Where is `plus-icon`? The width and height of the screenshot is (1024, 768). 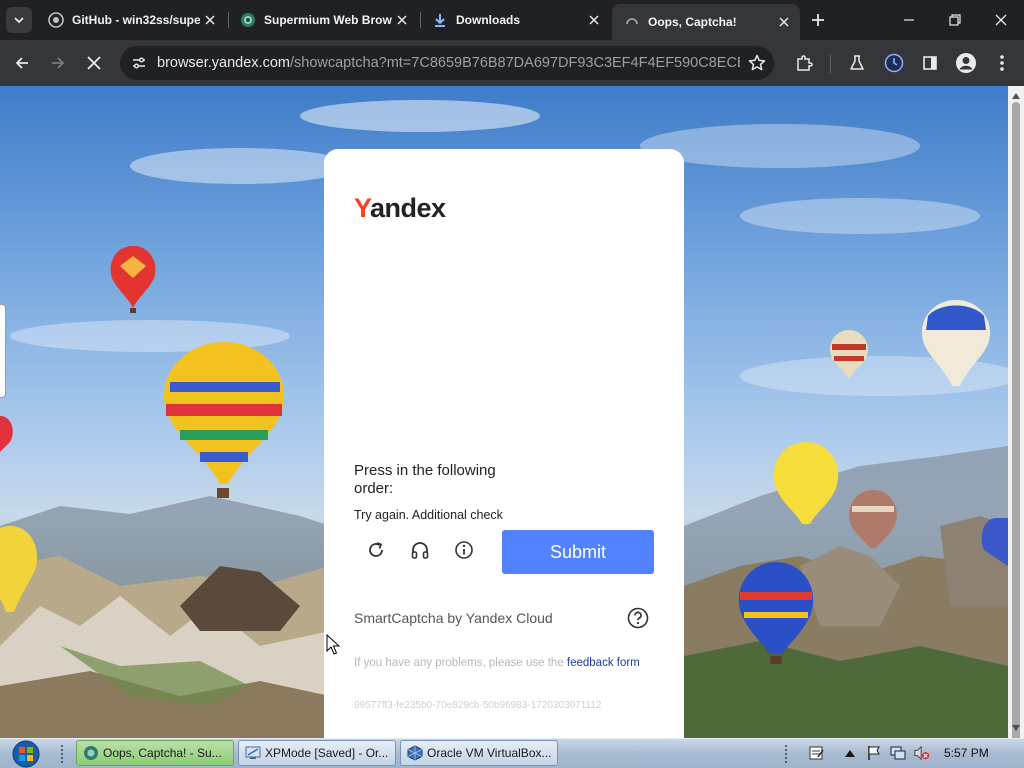
plus-icon is located at coordinates (818, 20).